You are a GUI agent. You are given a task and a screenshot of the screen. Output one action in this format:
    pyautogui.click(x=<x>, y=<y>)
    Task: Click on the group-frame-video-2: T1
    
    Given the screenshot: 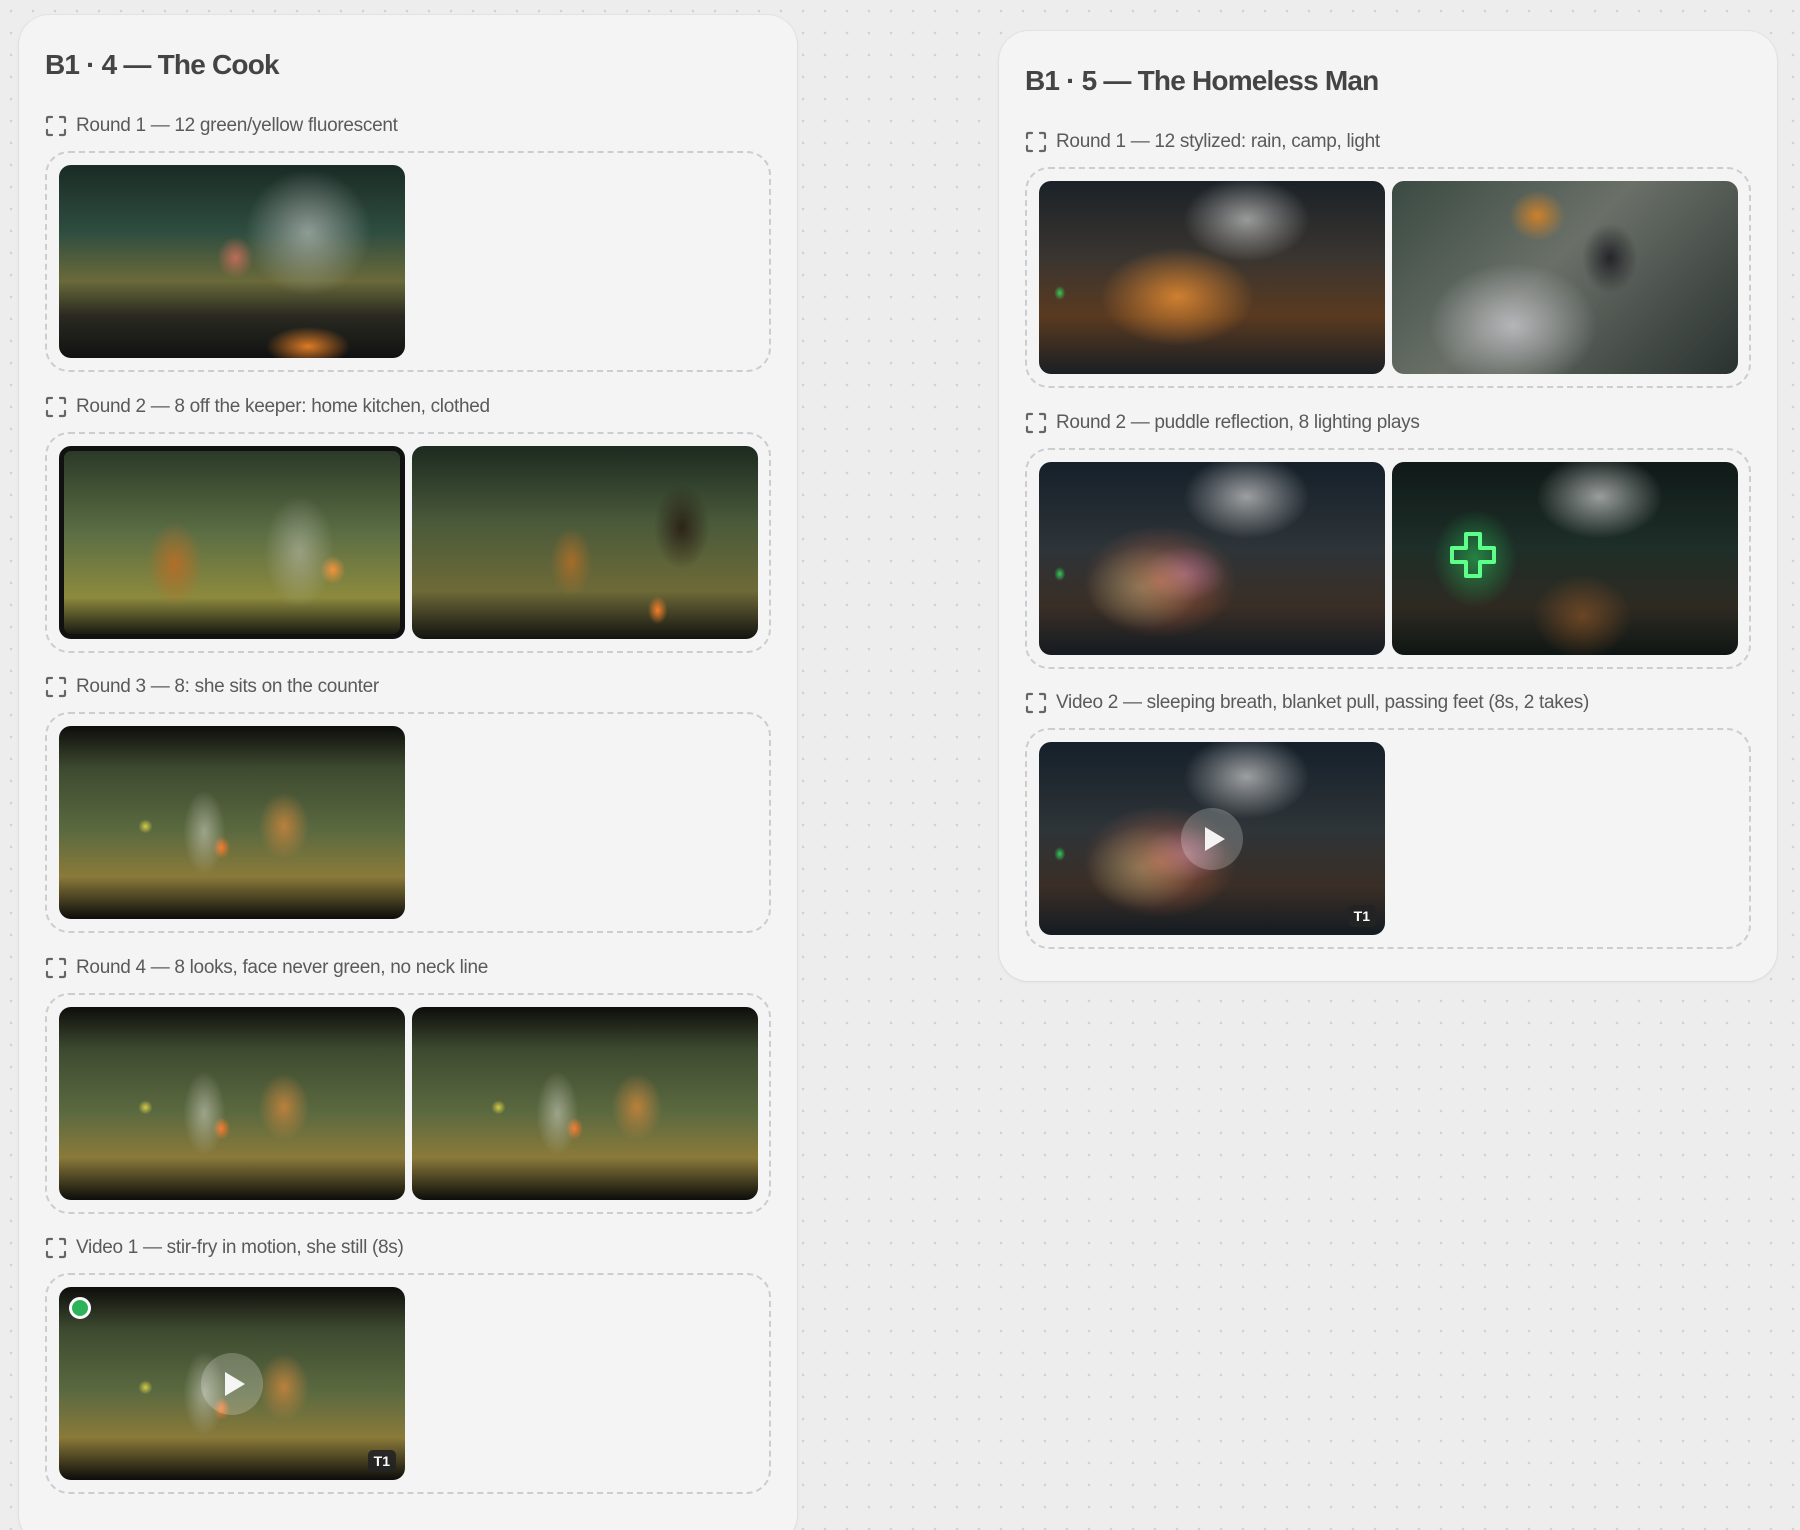 What is the action you would take?
    pyautogui.click(x=1388, y=838)
    